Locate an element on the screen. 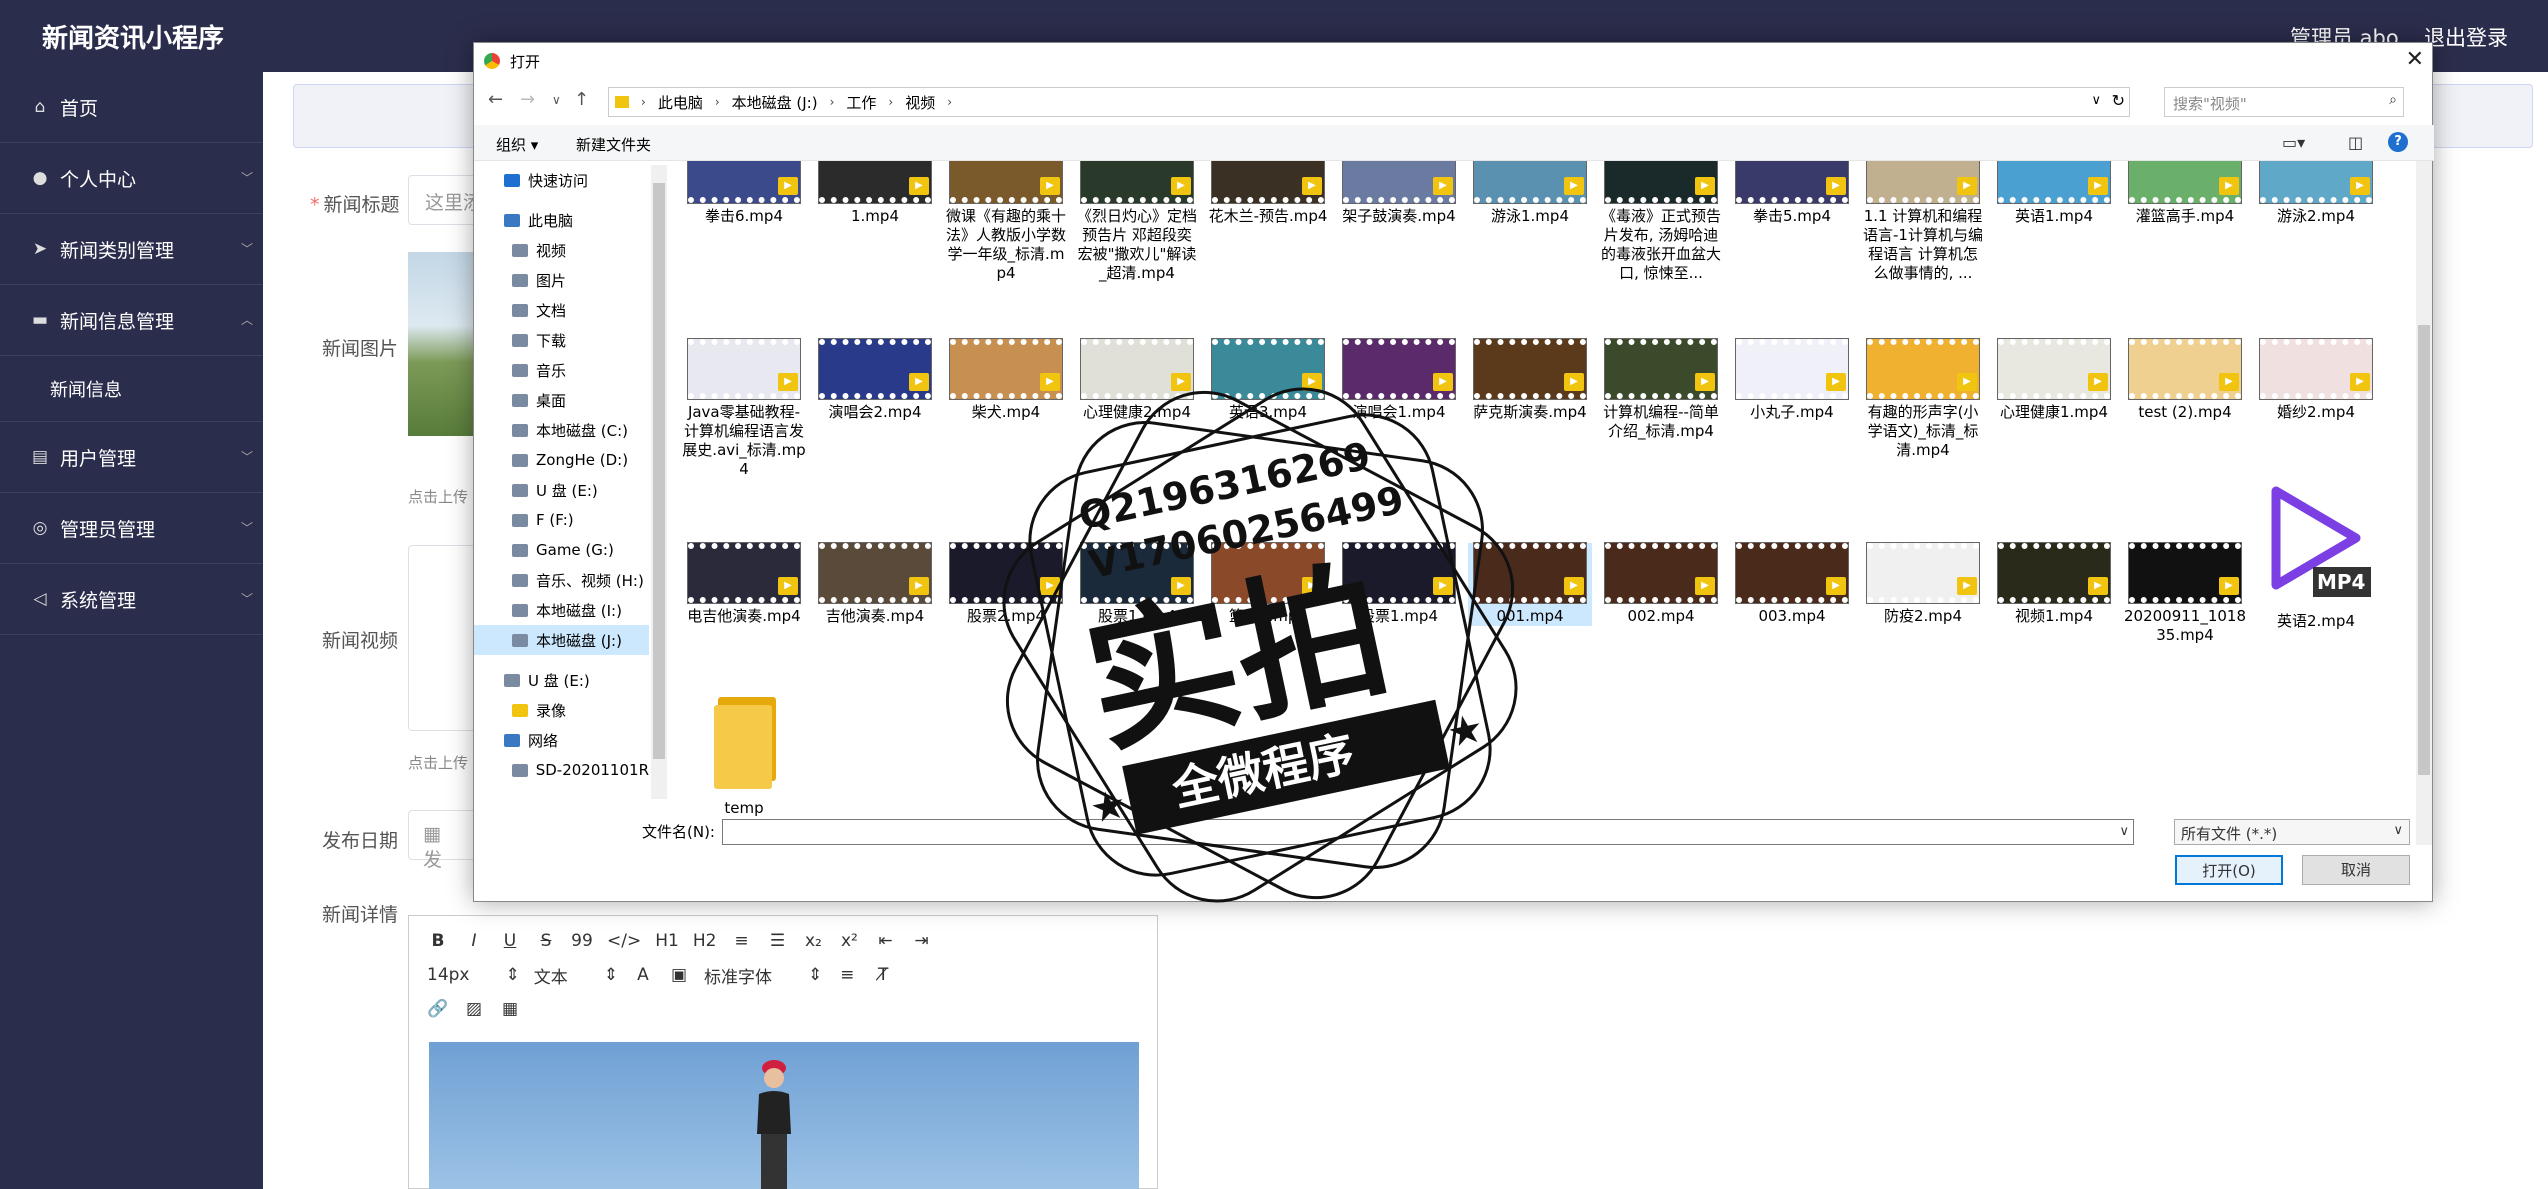  file-item: ▶ 1.mp4 is located at coordinates (875, 193).